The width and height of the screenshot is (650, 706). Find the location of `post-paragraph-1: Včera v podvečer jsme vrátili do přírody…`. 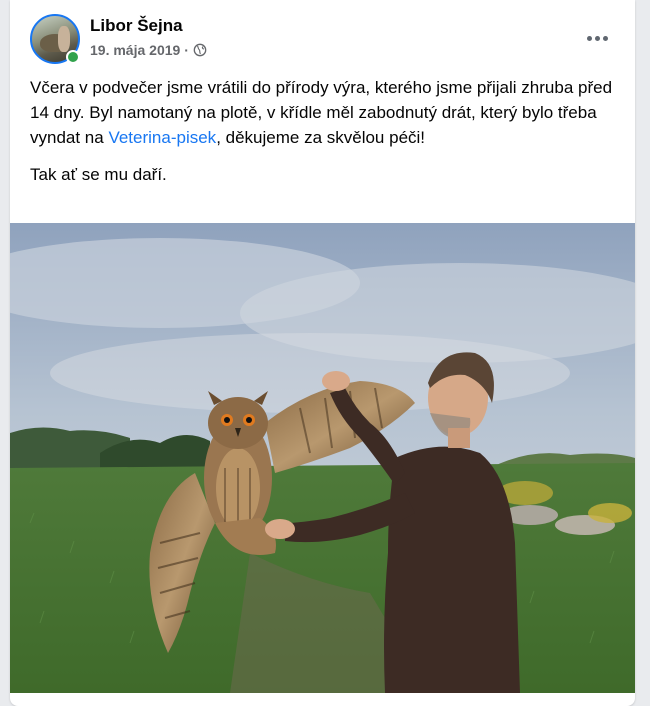

post-paragraph-1: Včera v podvečer jsme vrátili do přírody… is located at coordinates (322, 112).